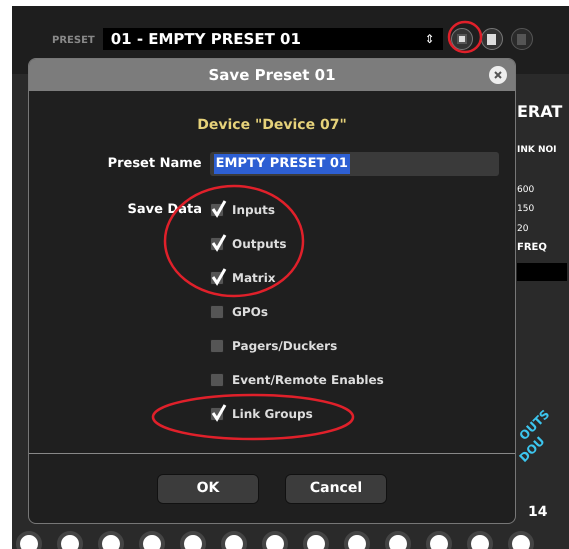 The width and height of the screenshot is (569, 549). What do you see at coordinates (297, 210) in the screenshot?
I see `save-option-checkbox: Inputs` at bounding box center [297, 210].